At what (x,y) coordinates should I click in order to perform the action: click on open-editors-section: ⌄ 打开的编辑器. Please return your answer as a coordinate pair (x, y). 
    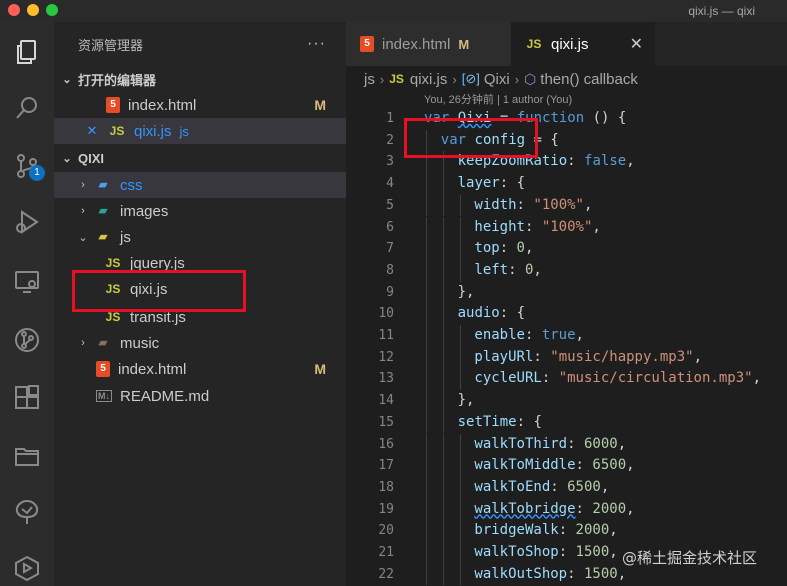
    Looking at the image, I should click on (200, 79).